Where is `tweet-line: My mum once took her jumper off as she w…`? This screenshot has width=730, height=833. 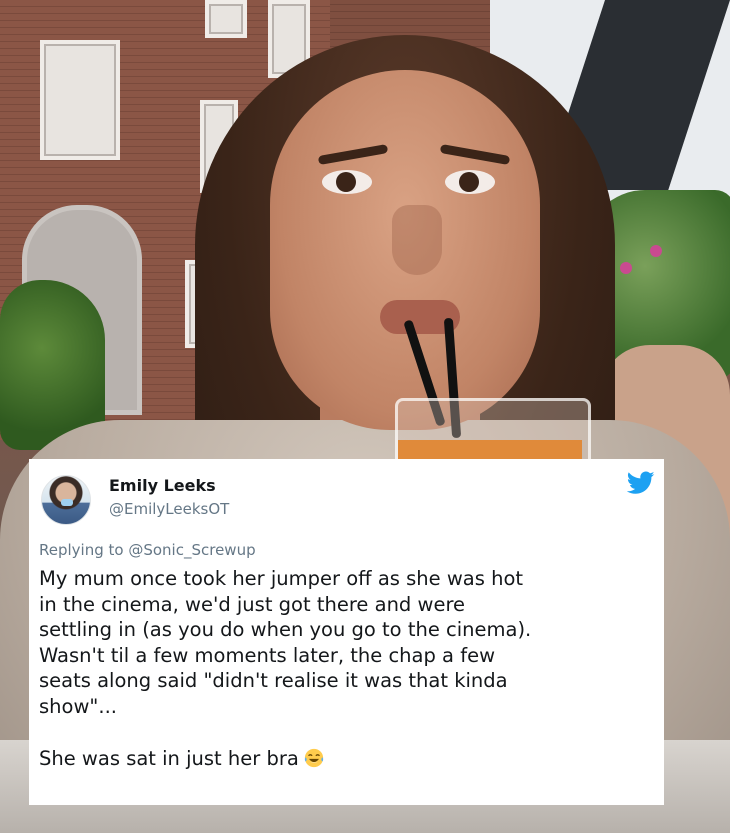
tweet-line: My mum once took her jumper off as she w… is located at coordinates (281, 578).